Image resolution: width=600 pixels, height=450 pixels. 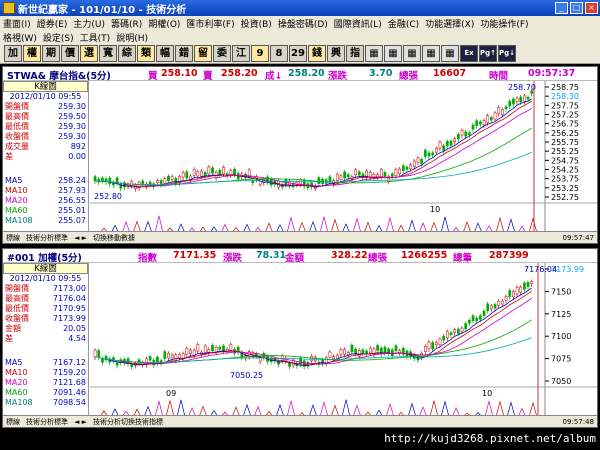 What do you see at coordinates (561, 291) in the screenshot?
I see `y-tick-label: 7150` at bounding box center [561, 291].